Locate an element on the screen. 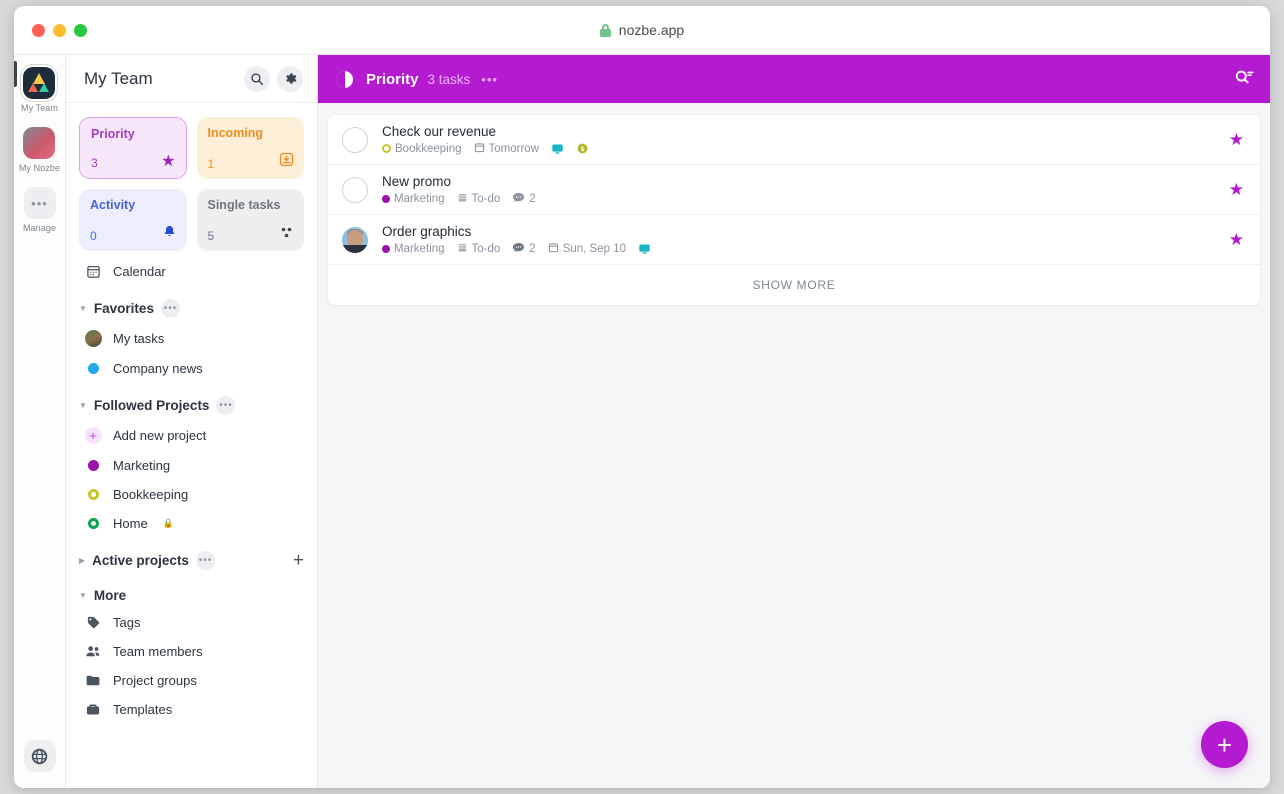  sidebar-item-company-news: Company news is located at coordinates (191, 368).